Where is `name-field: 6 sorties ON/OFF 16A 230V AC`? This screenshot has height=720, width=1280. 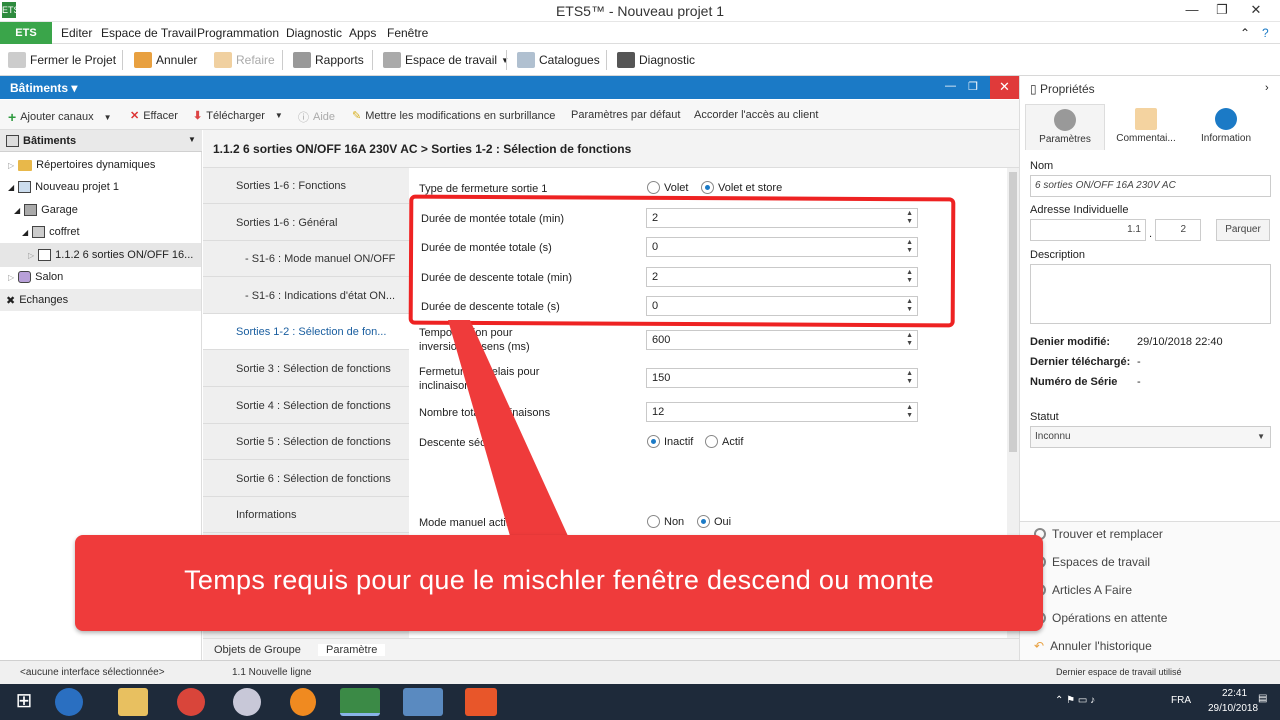
name-field: 6 sorties ON/OFF 16A 230V AC is located at coordinates (1150, 186).